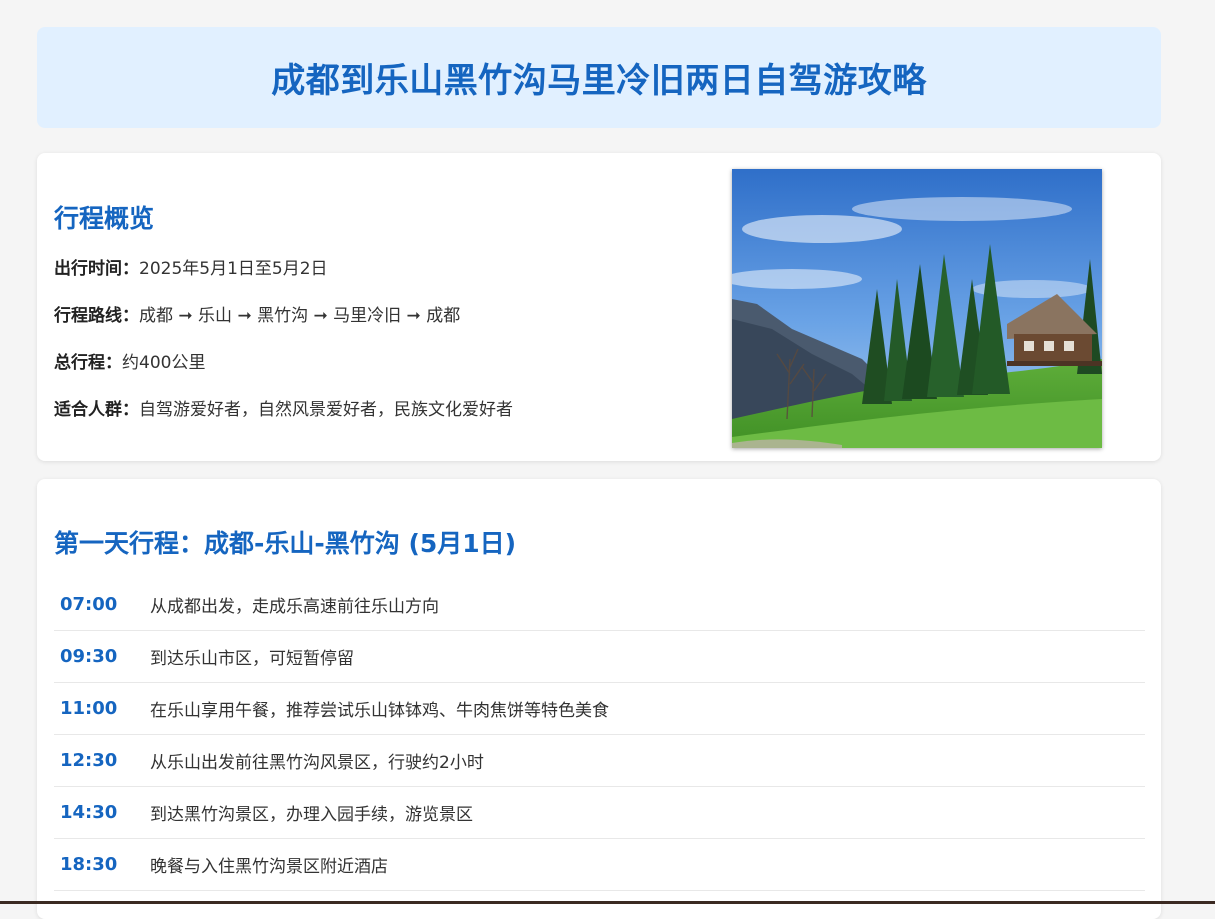  Describe the element at coordinates (374, 363) in the screenshot. I see `info-row-distance: 总行程：约400公里` at that location.